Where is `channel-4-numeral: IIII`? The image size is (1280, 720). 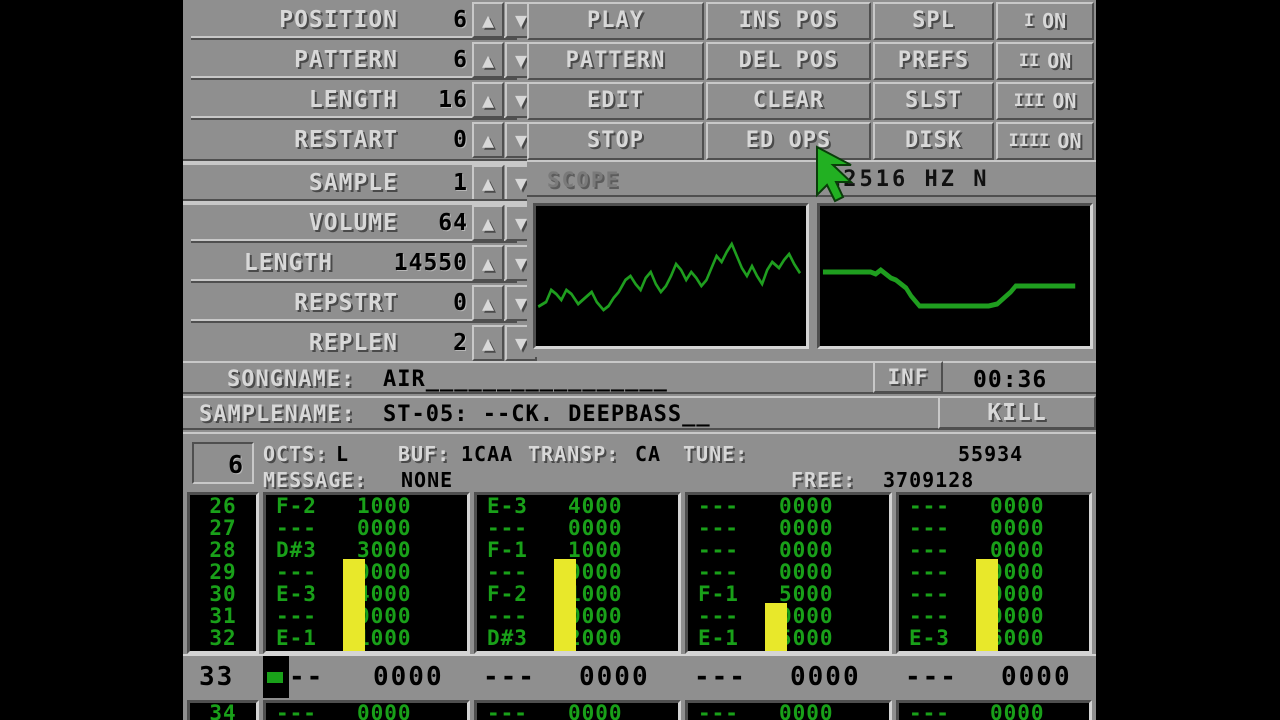 channel-4-numeral: IIII is located at coordinates (1029, 141).